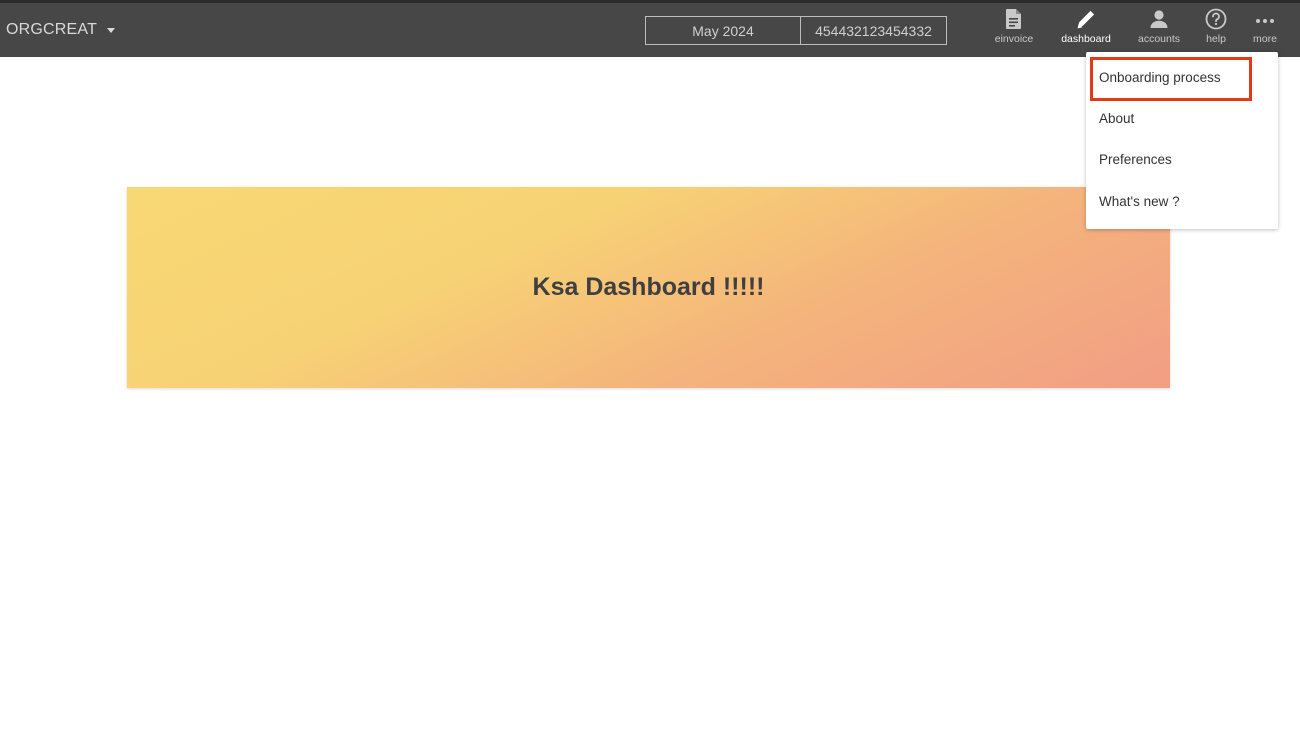 The width and height of the screenshot is (1300, 743). What do you see at coordinates (1265, 21) in the screenshot?
I see `more-dots-icon` at bounding box center [1265, 21].